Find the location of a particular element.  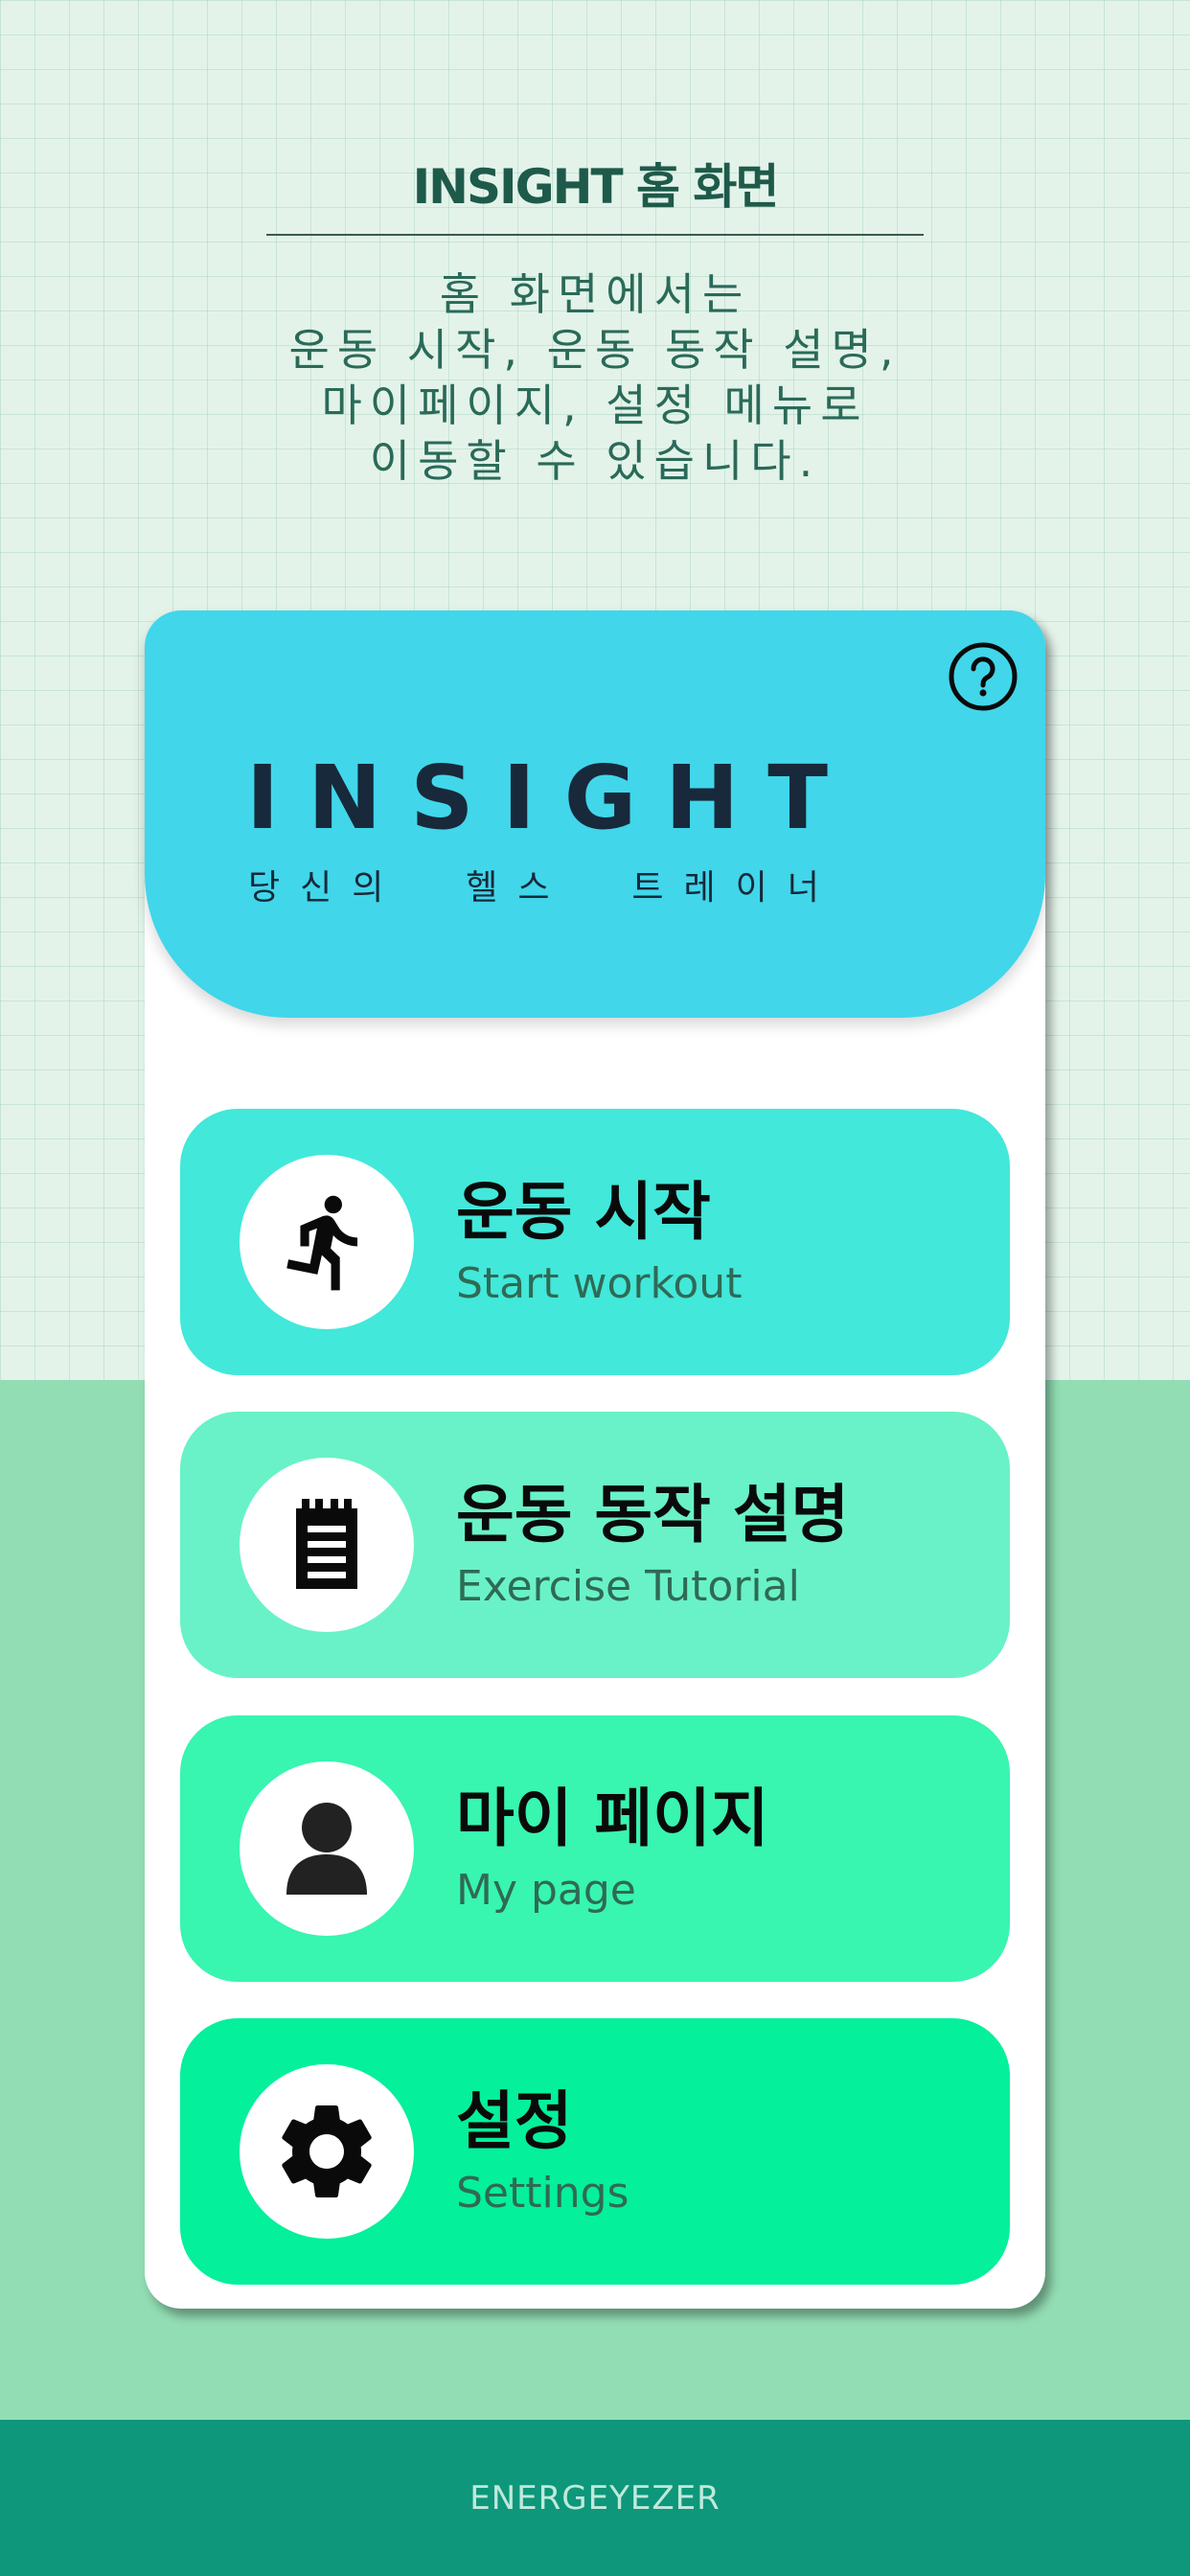

menu-title: 마이 페이지 is located at coordinates (612, 1818).